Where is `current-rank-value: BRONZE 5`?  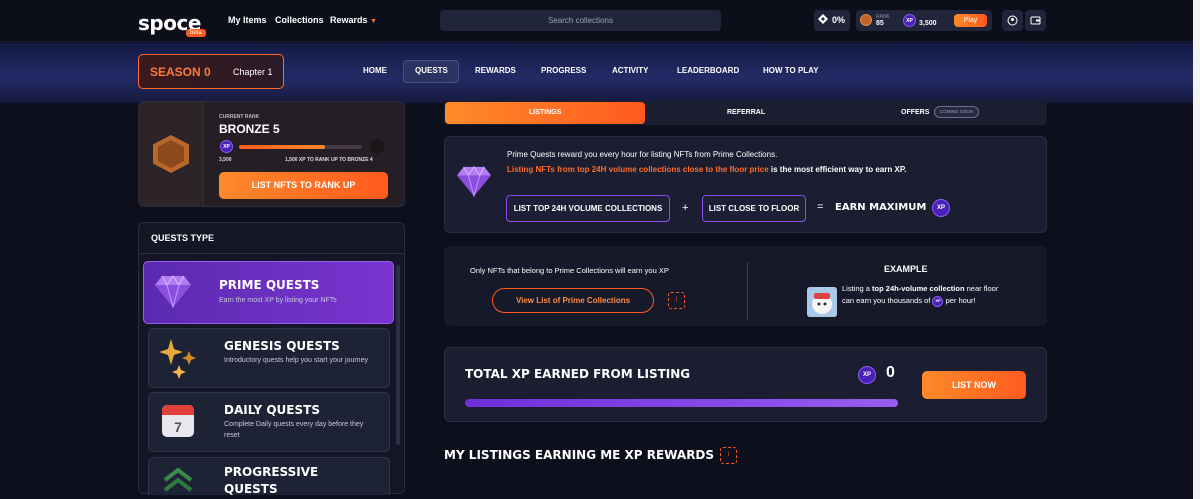
current-rank-value: BRONZE 5 is located at coordinates (249, 129).